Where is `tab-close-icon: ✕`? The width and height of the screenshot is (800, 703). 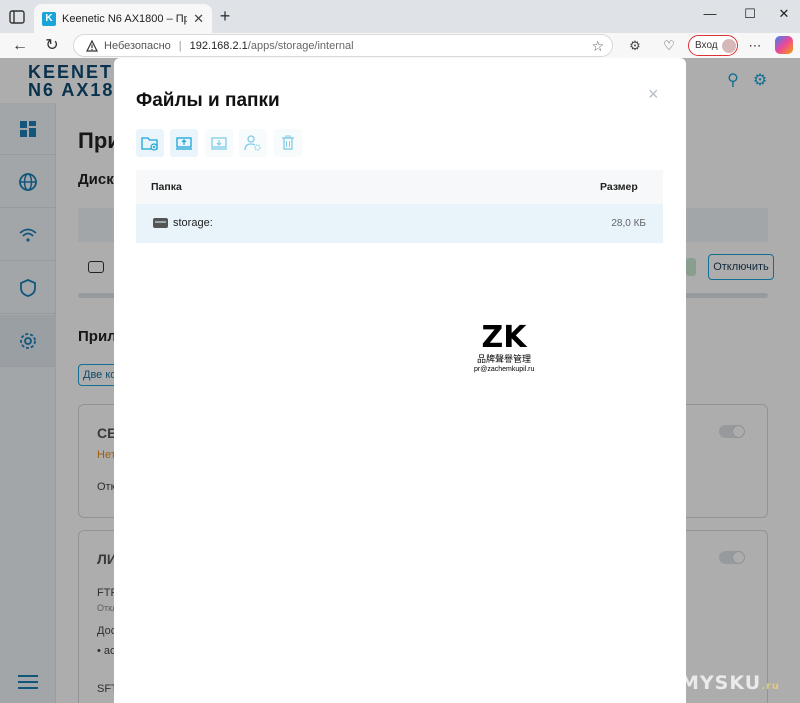 tab-close-icon: ✕ is located at coordinates (198, 19).